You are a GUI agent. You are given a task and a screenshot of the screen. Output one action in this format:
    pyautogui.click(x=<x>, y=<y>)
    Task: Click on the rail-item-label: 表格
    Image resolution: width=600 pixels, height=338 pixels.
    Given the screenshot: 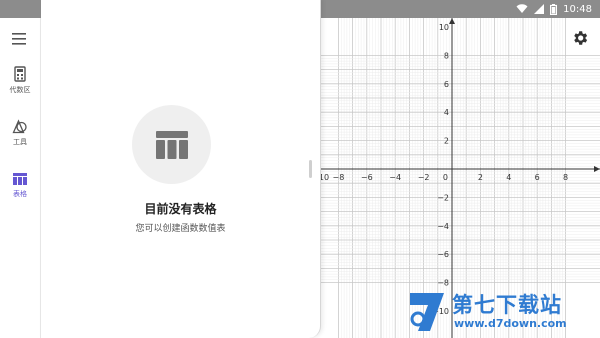 What is the action you would take?
    pyautogui.click(x=20, y=194)
    